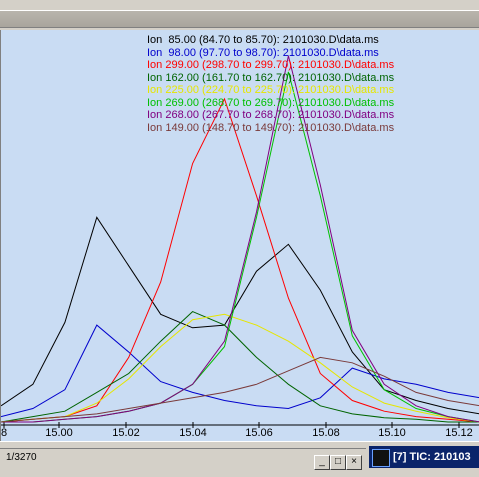 This screenshot has height=477, width=479. What do you see at coordinates (326, 433) in the screenshot?
I see `x-tick-label: 15.08` at bounding box center [326, 433].